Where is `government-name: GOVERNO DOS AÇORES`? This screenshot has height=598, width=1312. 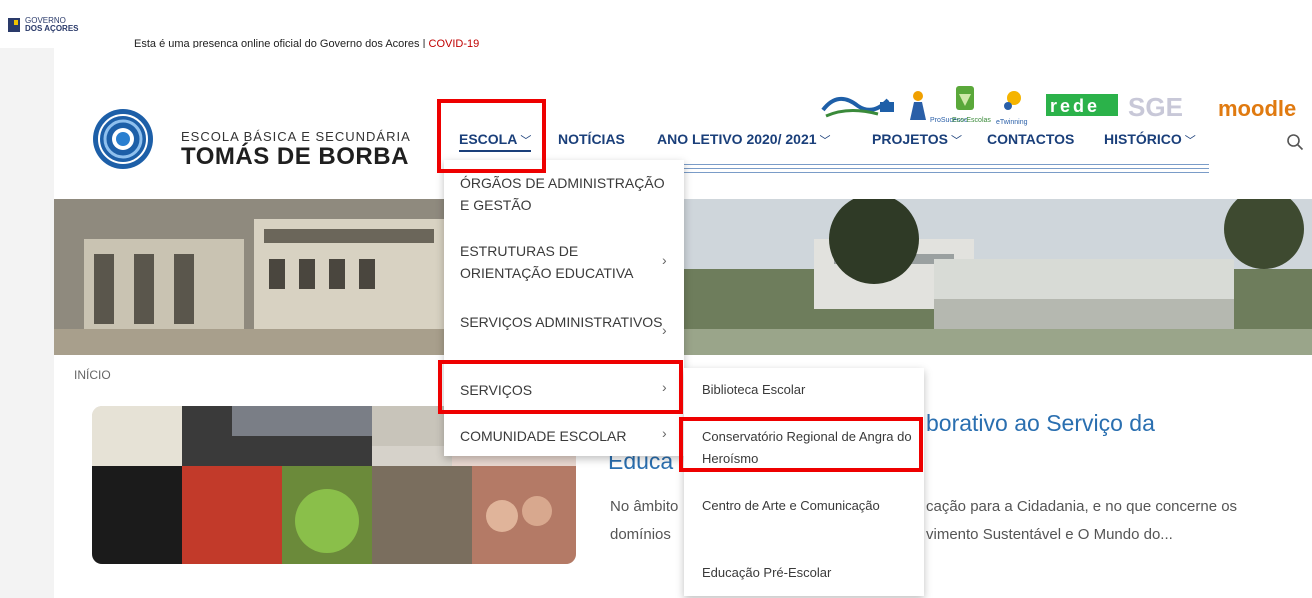
government-name: GOVERNO DOS AÇORES is located at coordinates (52, 25).